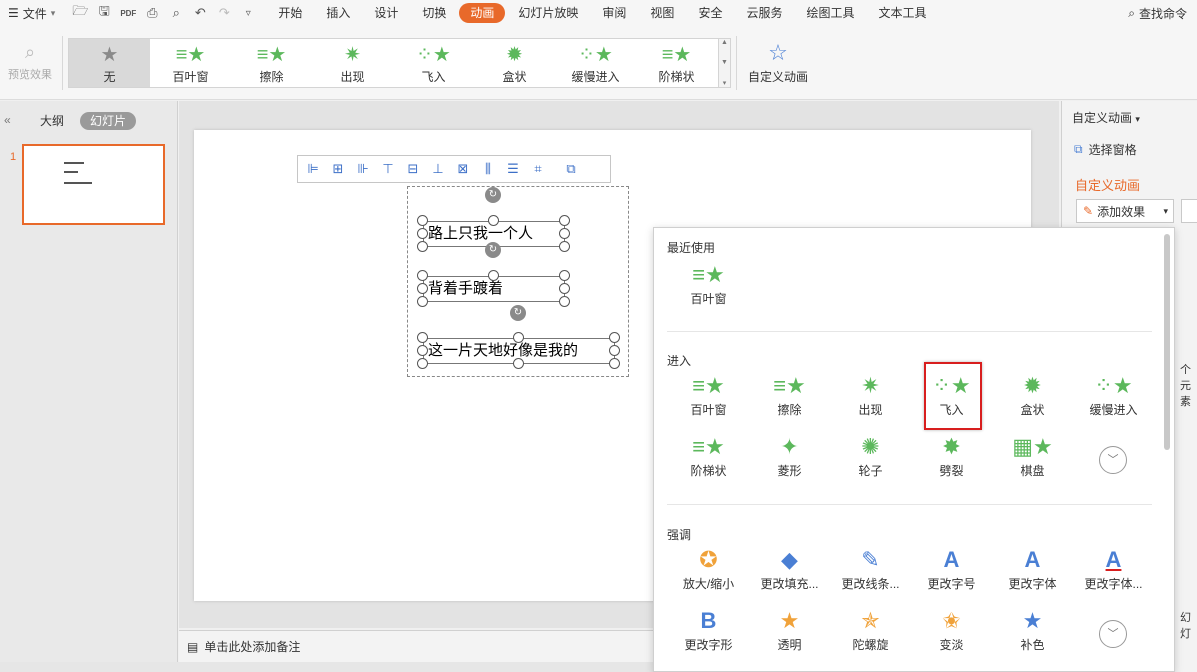 This screenshot has height=672, width=1197. Describe the element at coordinates (248, 13) in the screenshot. I see `customize-toolbar-icon: ▿` at that location.